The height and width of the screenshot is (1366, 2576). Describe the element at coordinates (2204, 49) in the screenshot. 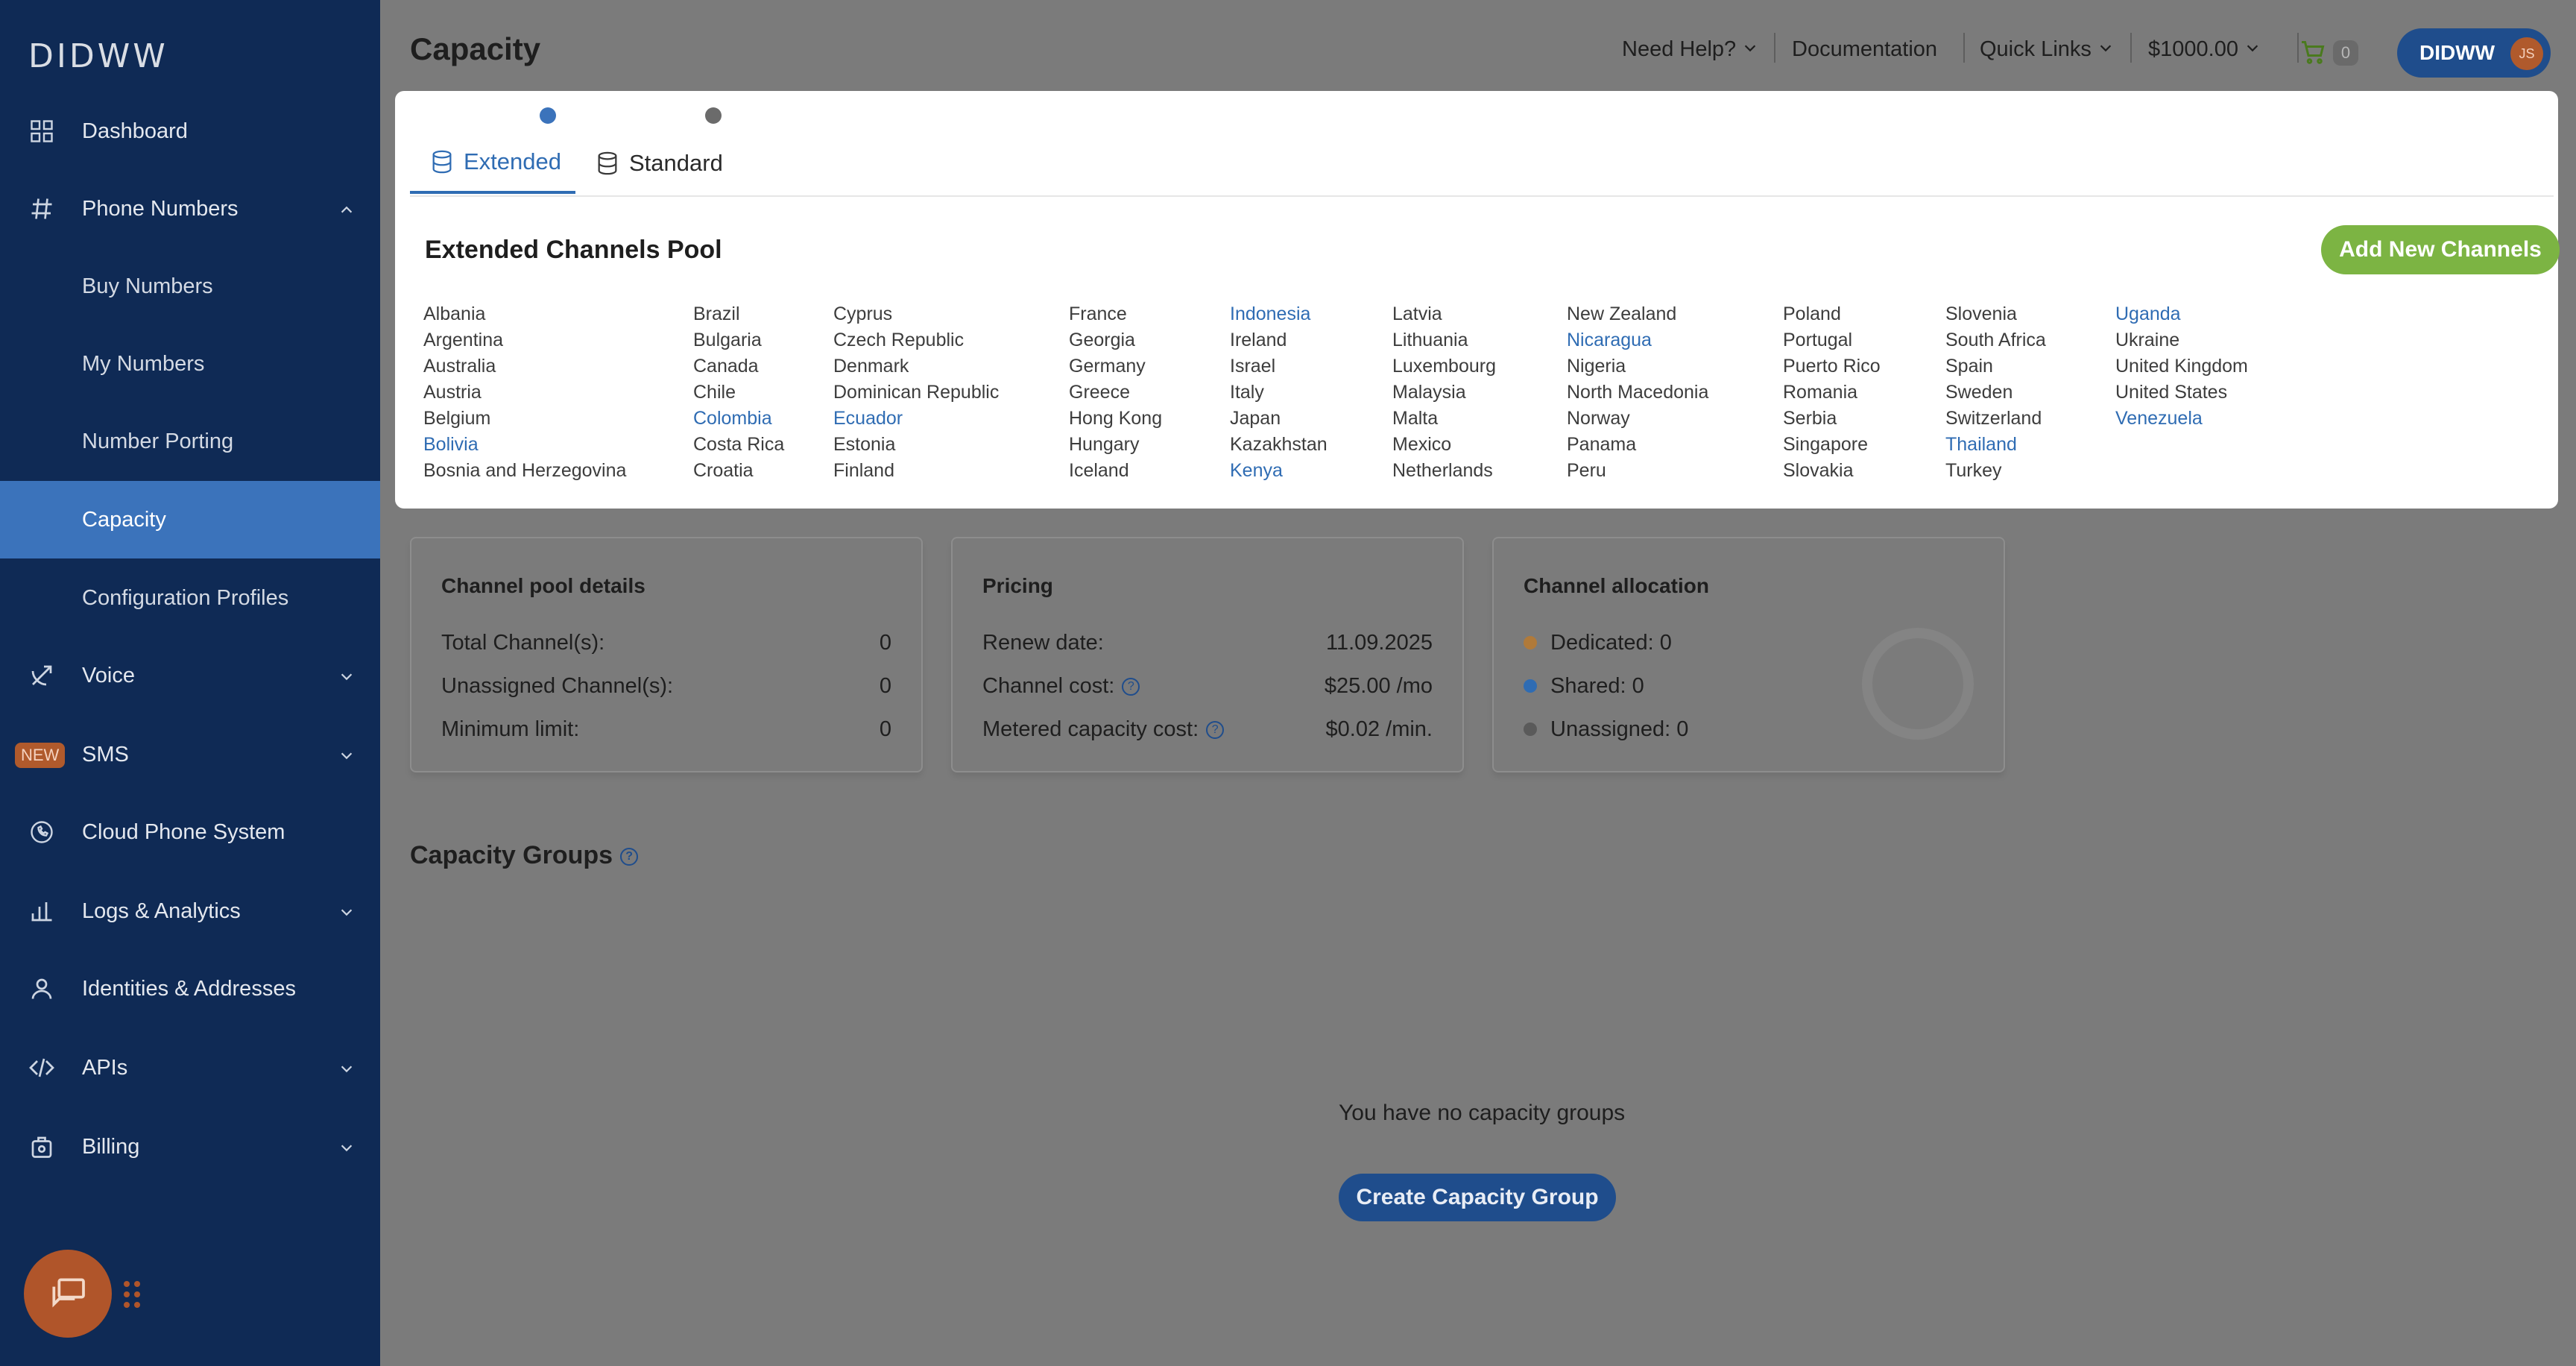

I see `balance-menu: $1000.00` at that location.